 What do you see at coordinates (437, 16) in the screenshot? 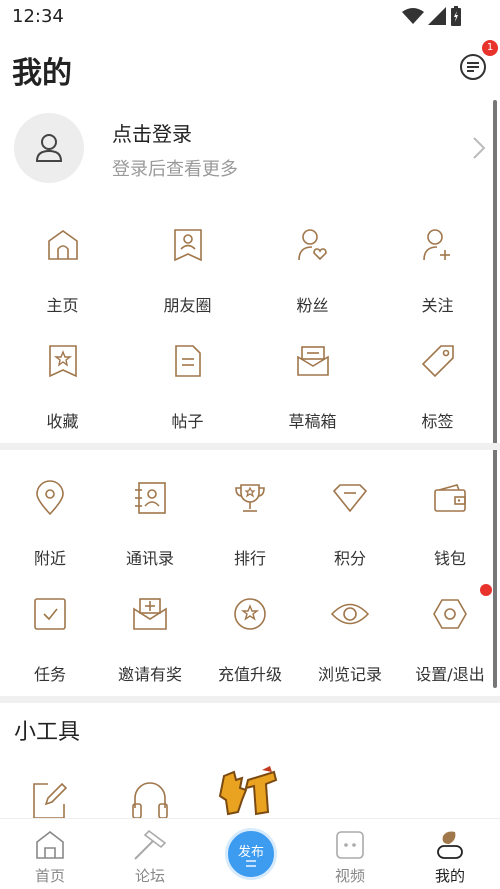
I see `signal-icon` at bounding box center [437, 16].